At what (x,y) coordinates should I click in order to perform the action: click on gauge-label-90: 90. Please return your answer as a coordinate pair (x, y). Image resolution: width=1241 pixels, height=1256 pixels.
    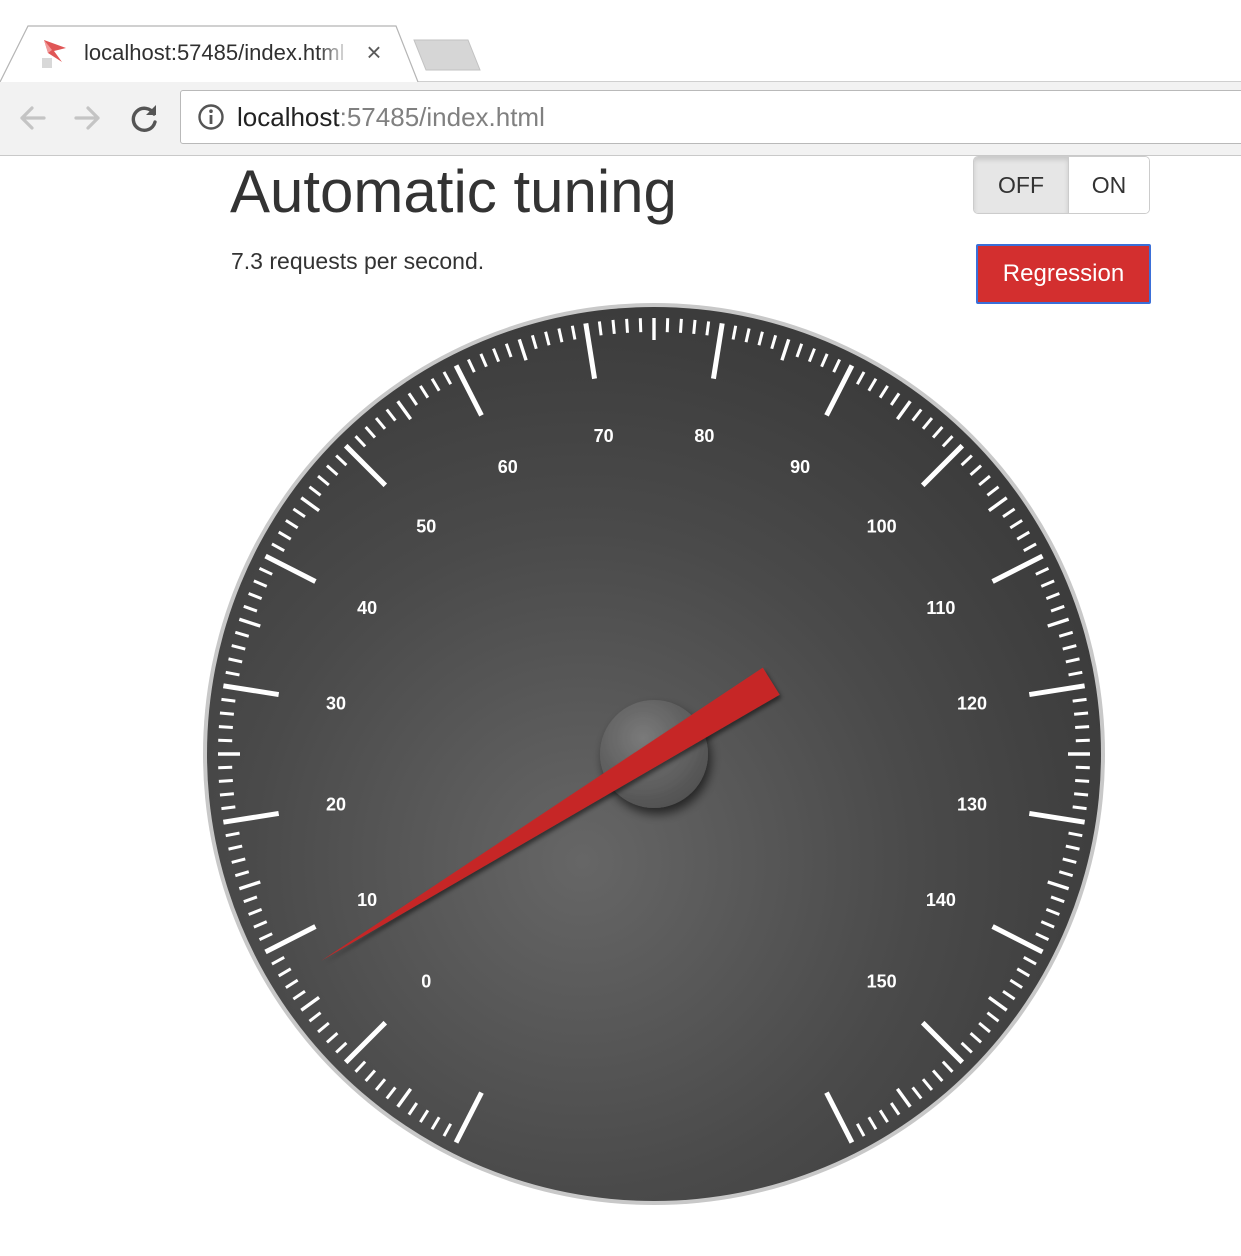
    Looking at the image, I should click on (800, 467).